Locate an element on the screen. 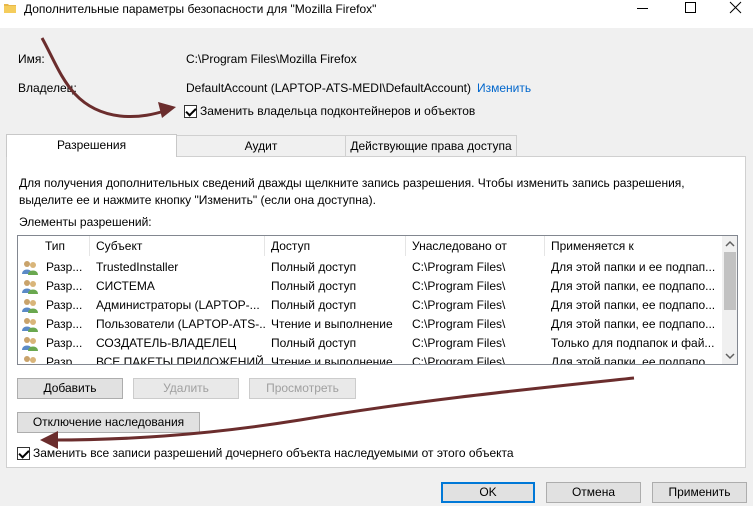 This screenshot has width=753, height=506. tab-audit: Аудит is located at coordinates (261, 145).